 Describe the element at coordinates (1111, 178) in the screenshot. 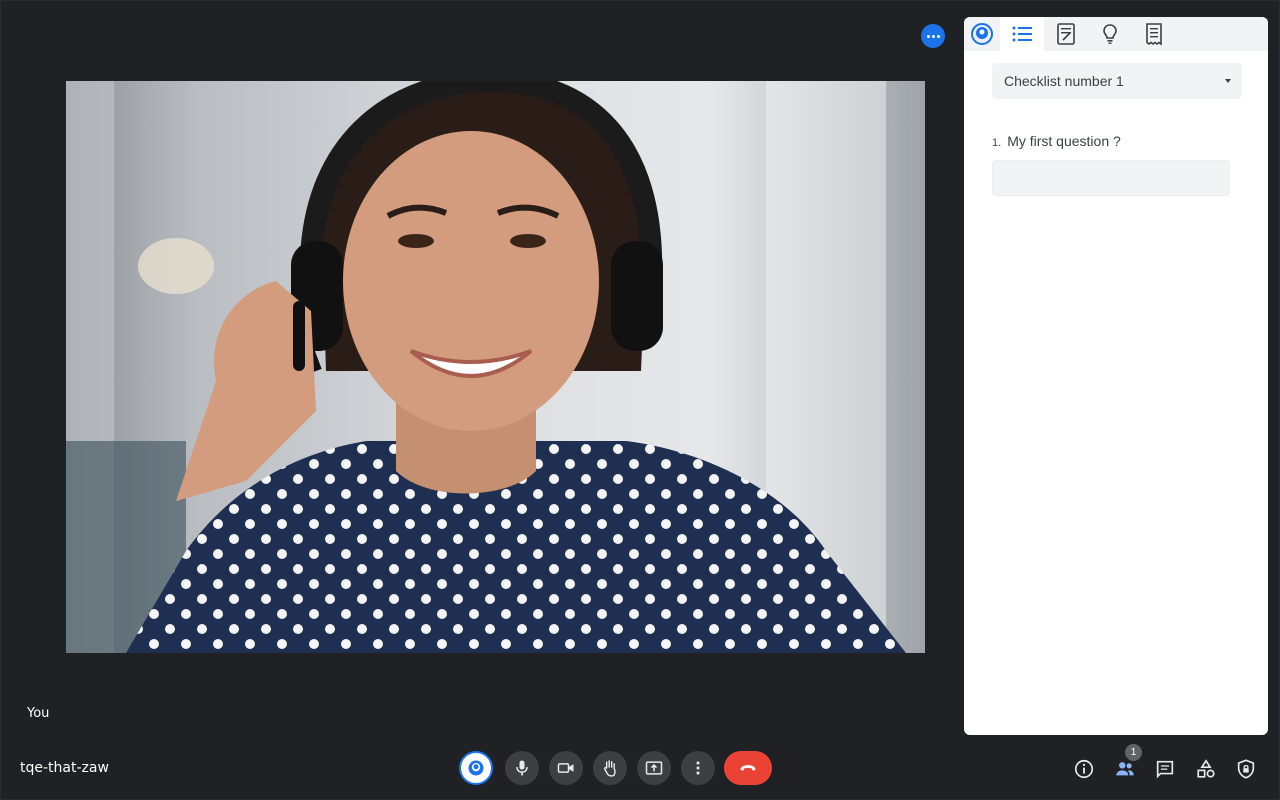

I see `question-answer-input` at that location.